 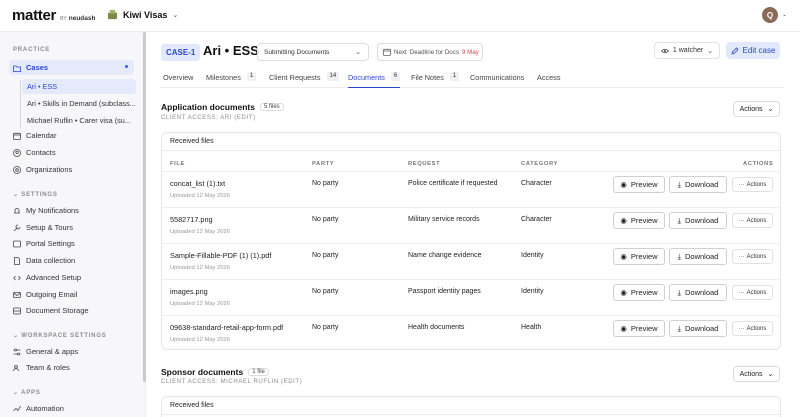 I want to click on collapse-icon: ⌄, so click(x=17, y=393).